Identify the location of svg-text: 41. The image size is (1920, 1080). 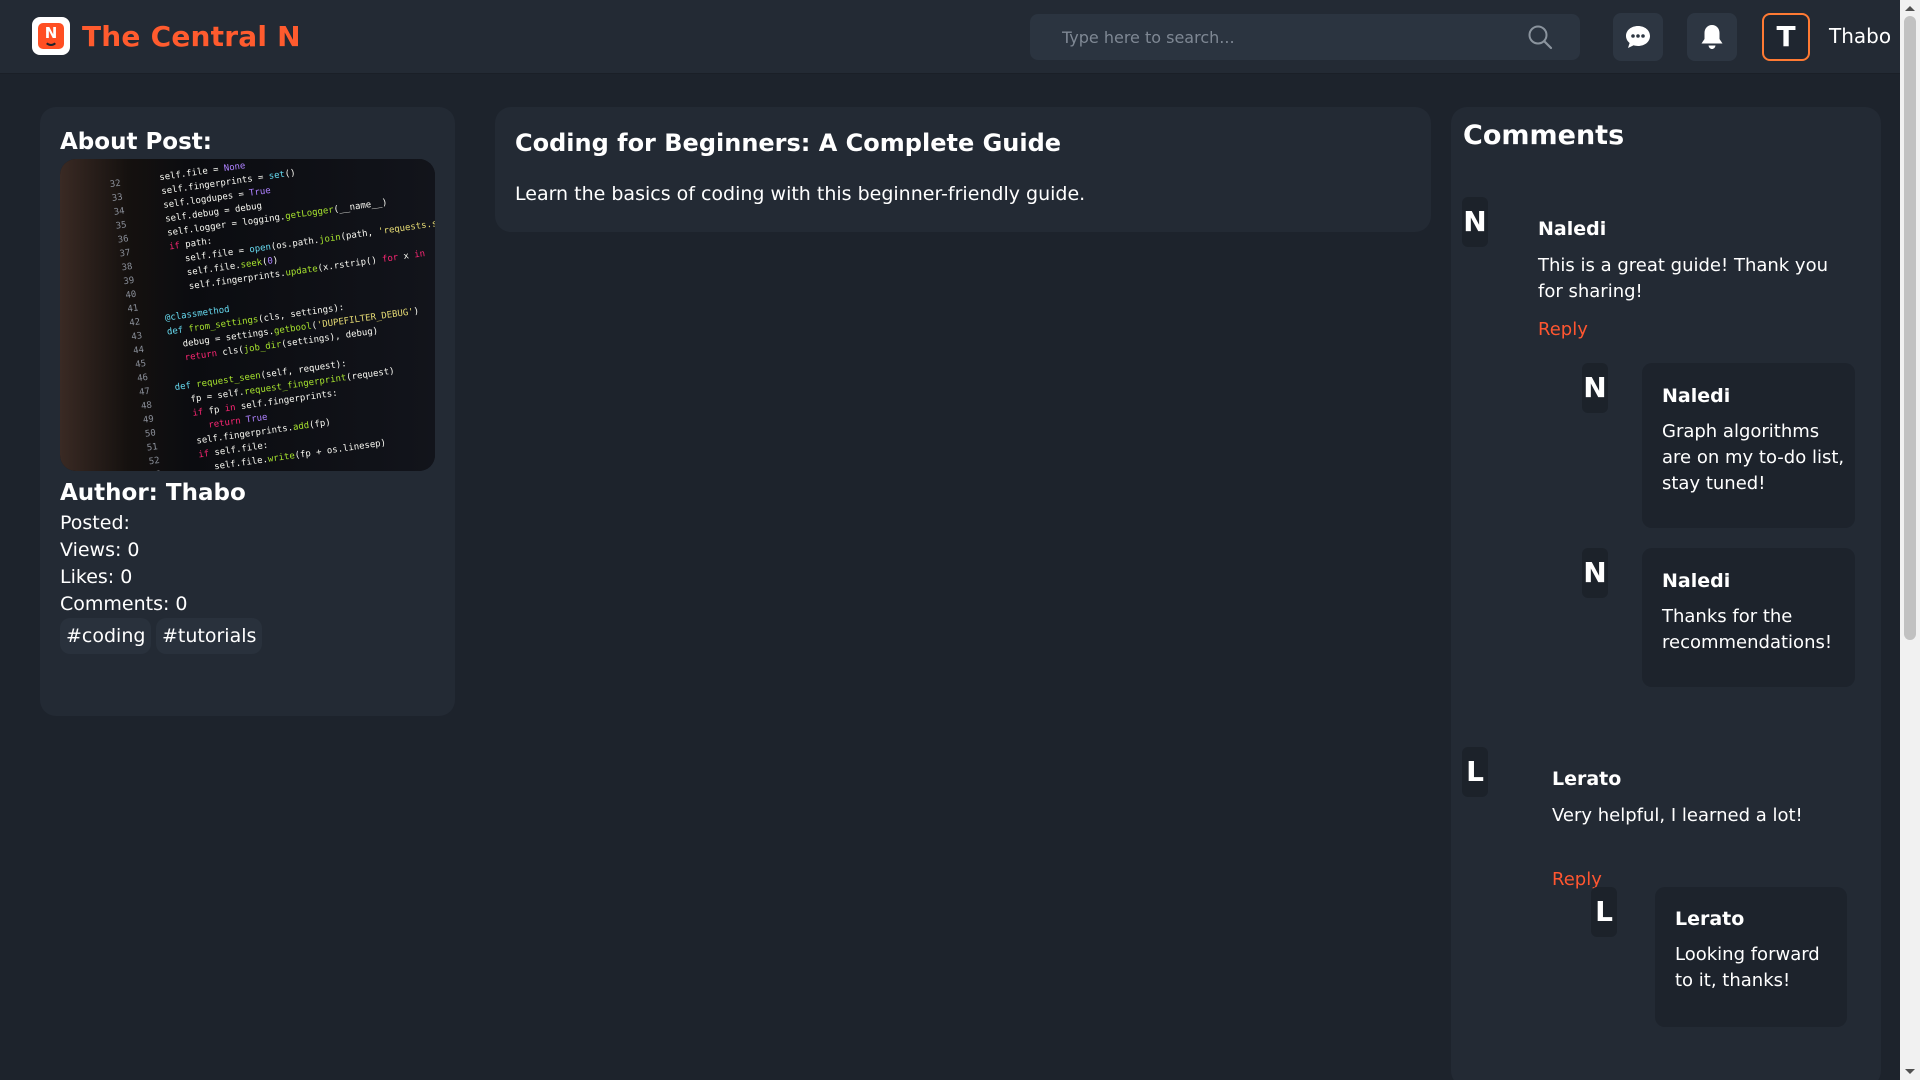
(133, 308).